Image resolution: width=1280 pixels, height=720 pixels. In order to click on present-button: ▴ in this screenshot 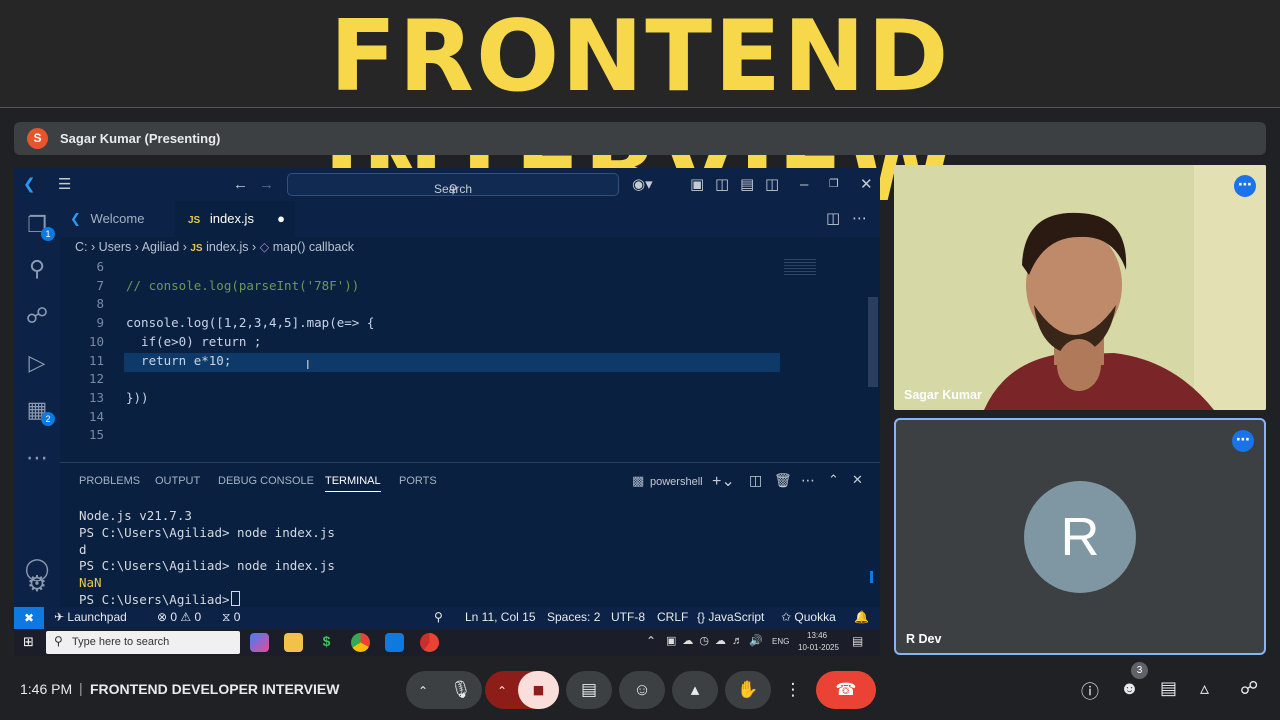, I will do `click(695, 690)`.